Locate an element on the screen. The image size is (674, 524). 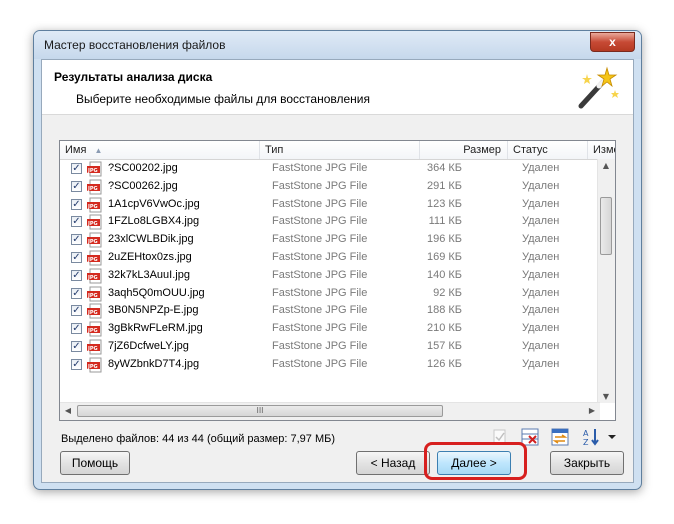
column-header-type: Тип is located at coordinates (340, 150).